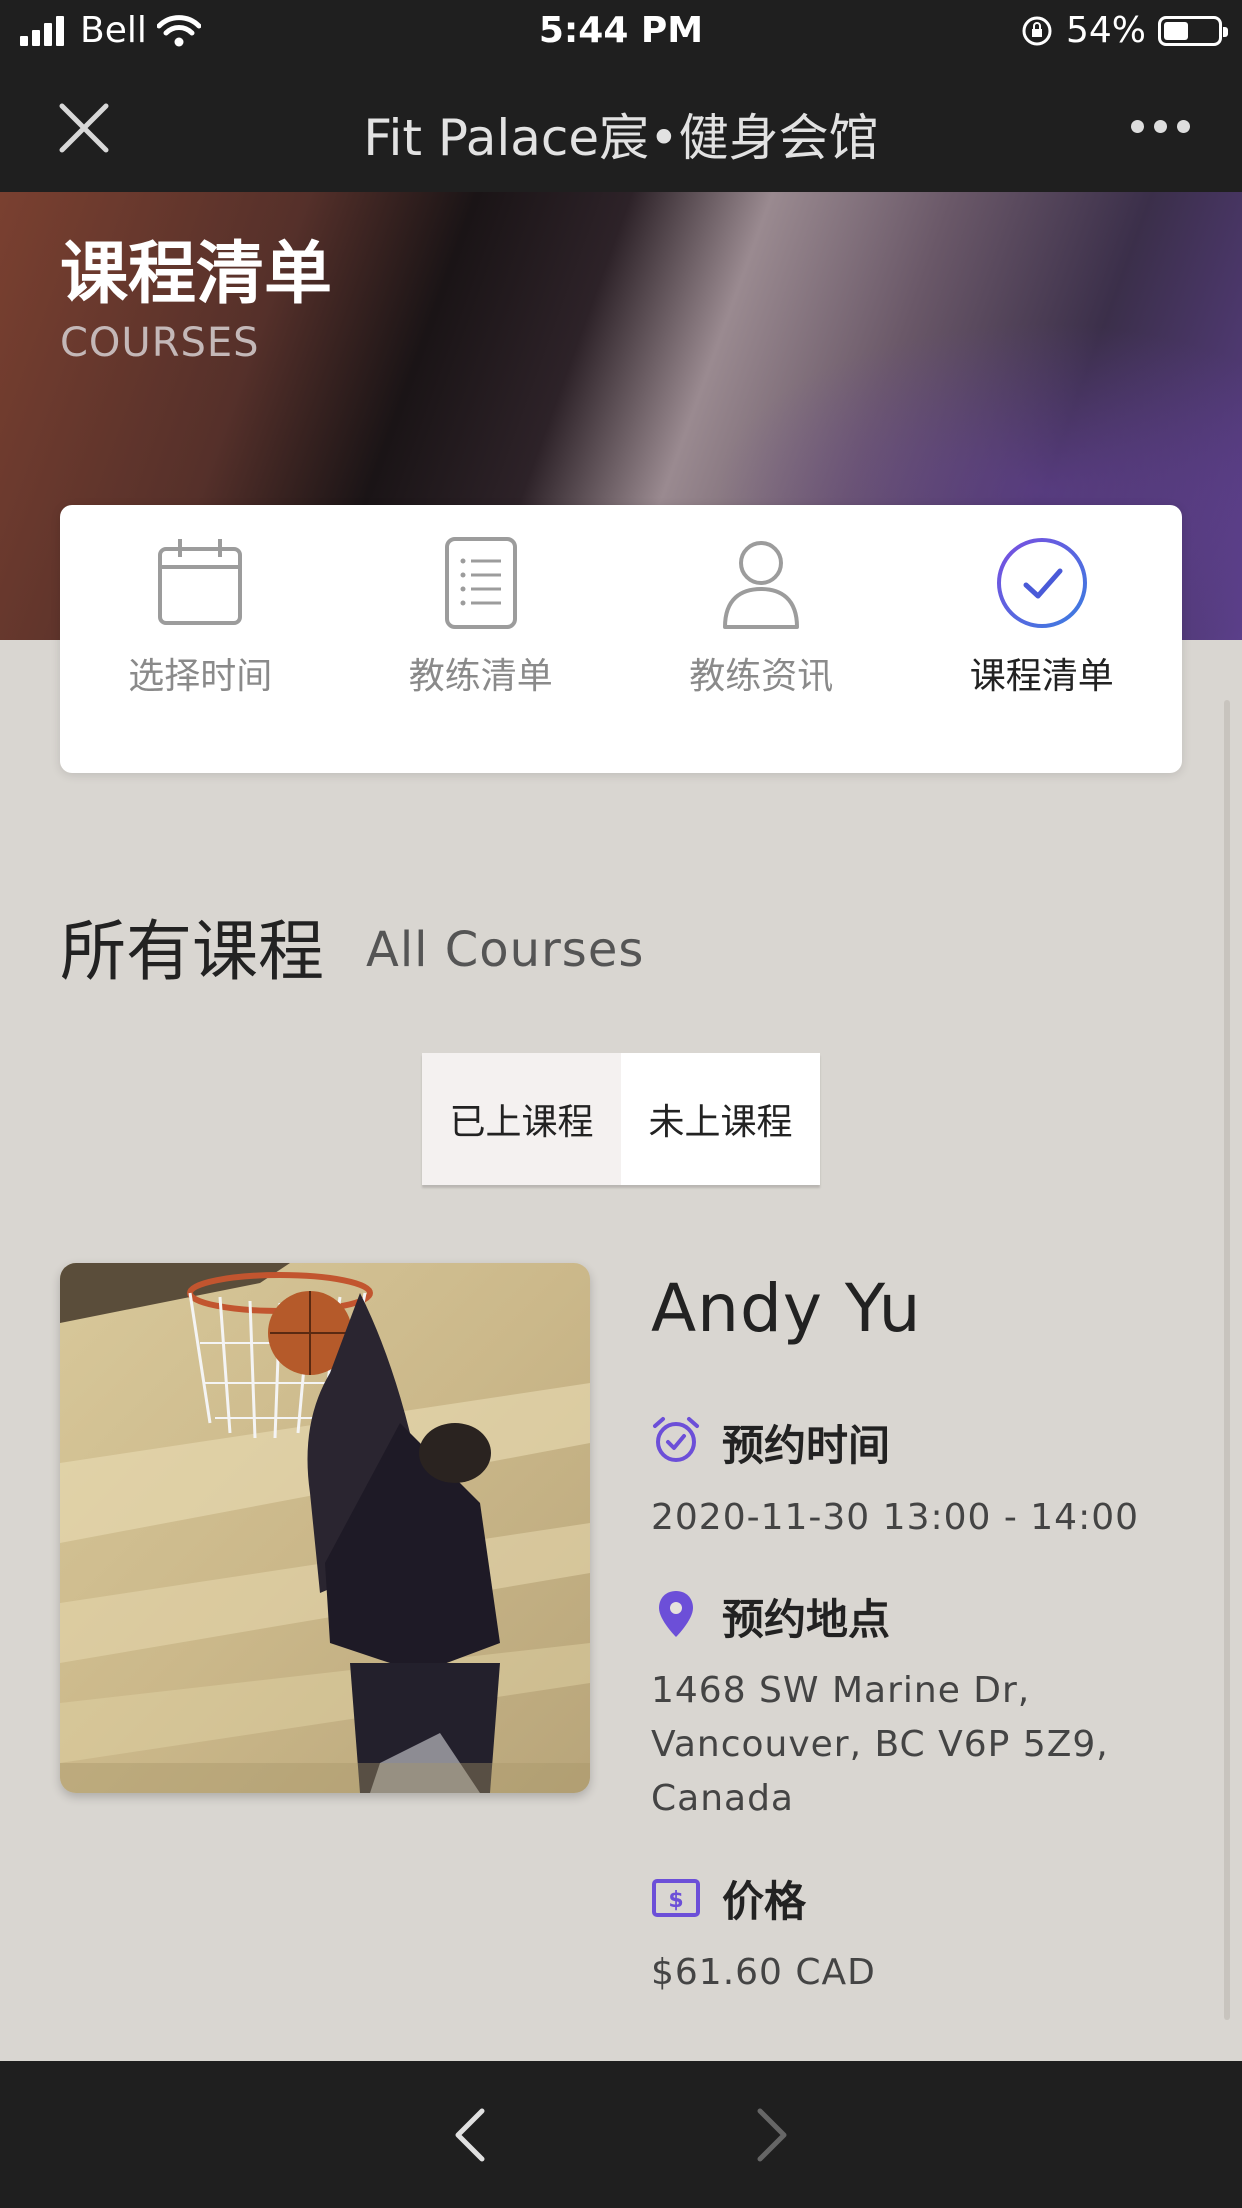  Describe the element at coordinates (1193, 30) in the screenshot. I see `battery-icon` at that location.